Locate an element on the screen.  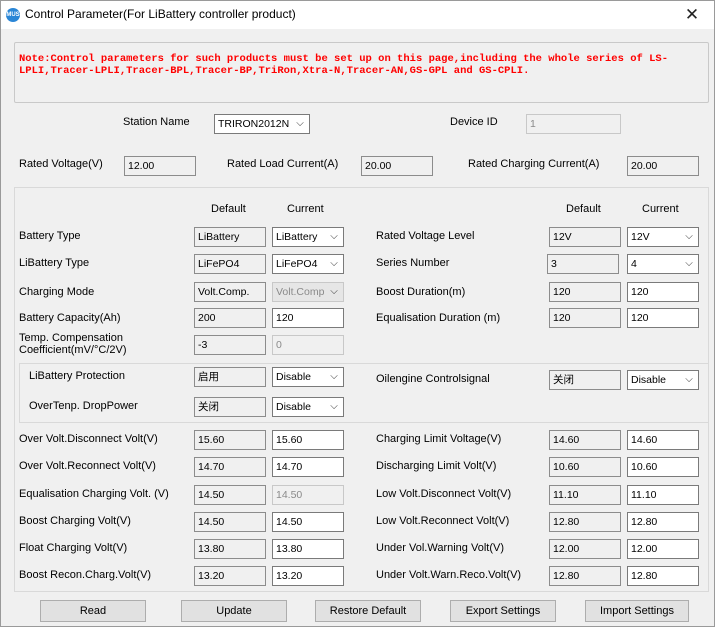
station-name-select: TRIRON2012N ⌵ is located at coordinates (262, 124).